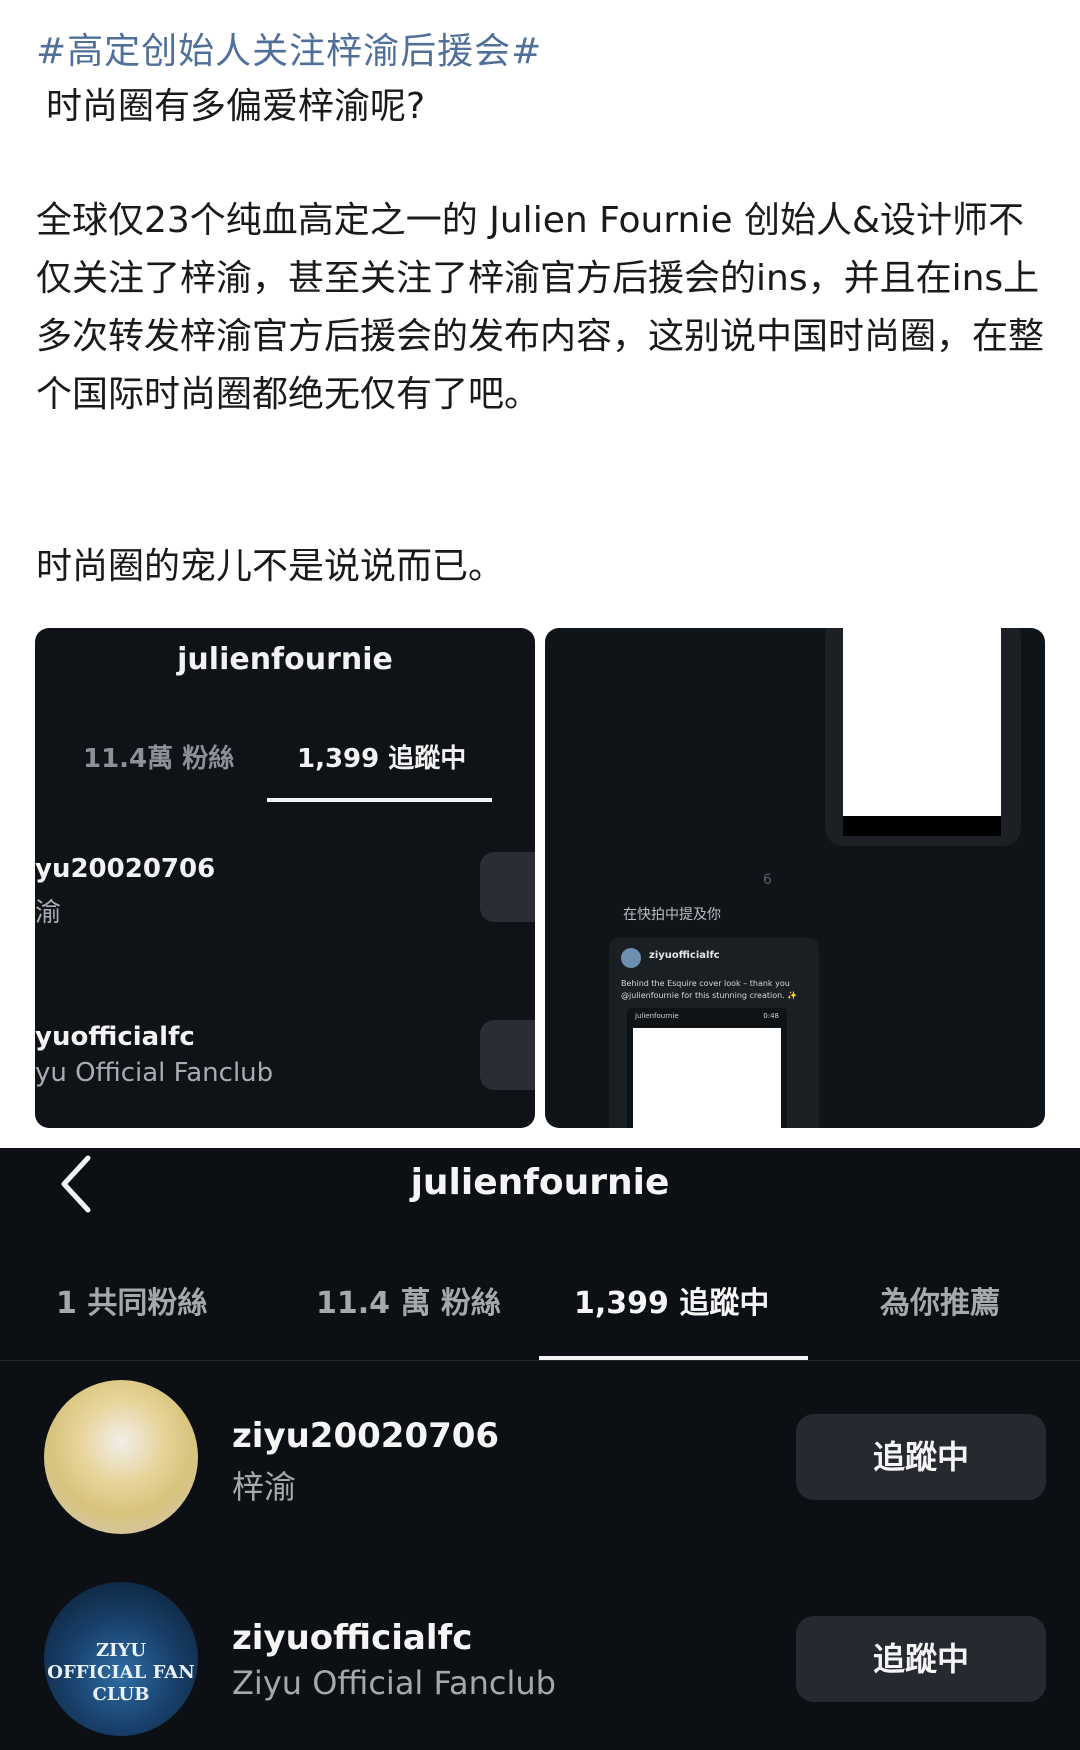 The width and height of the screenshot is (1080, 1750). I want to click on avatar-logo-text: ZIYU OFFICIAL FAN CLUB, so click(121, 1672).